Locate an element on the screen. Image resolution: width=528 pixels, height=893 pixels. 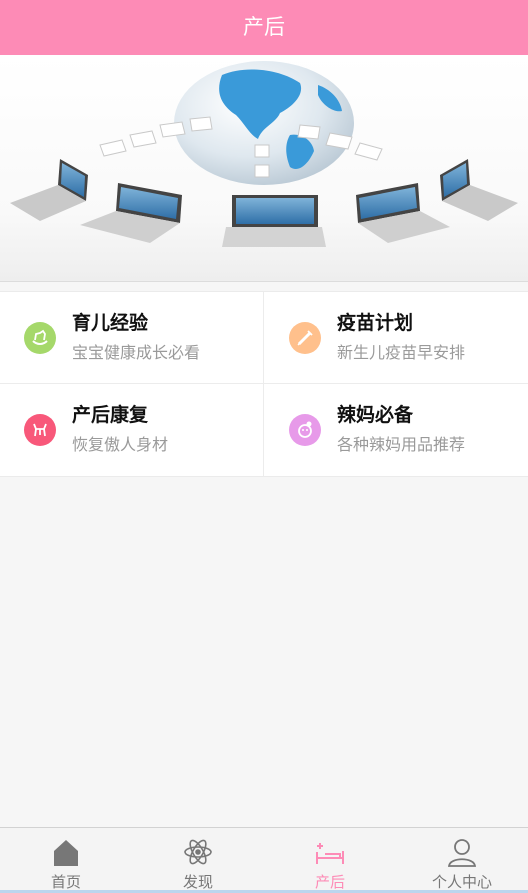
menu-item-subtitle: 各种辣妈用品推荐 is located at coordinates (401, 444).